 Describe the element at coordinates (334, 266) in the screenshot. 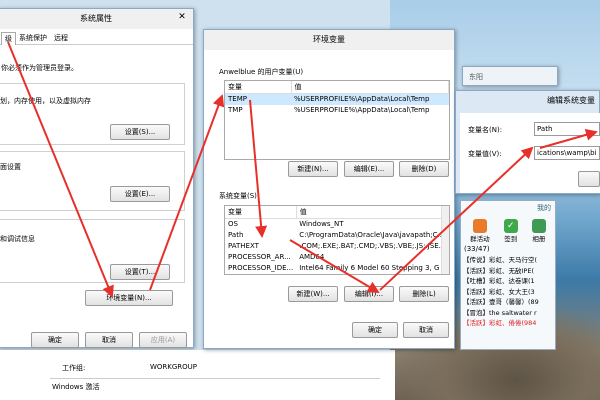

I see `arrow-path-to-edit` at that location.